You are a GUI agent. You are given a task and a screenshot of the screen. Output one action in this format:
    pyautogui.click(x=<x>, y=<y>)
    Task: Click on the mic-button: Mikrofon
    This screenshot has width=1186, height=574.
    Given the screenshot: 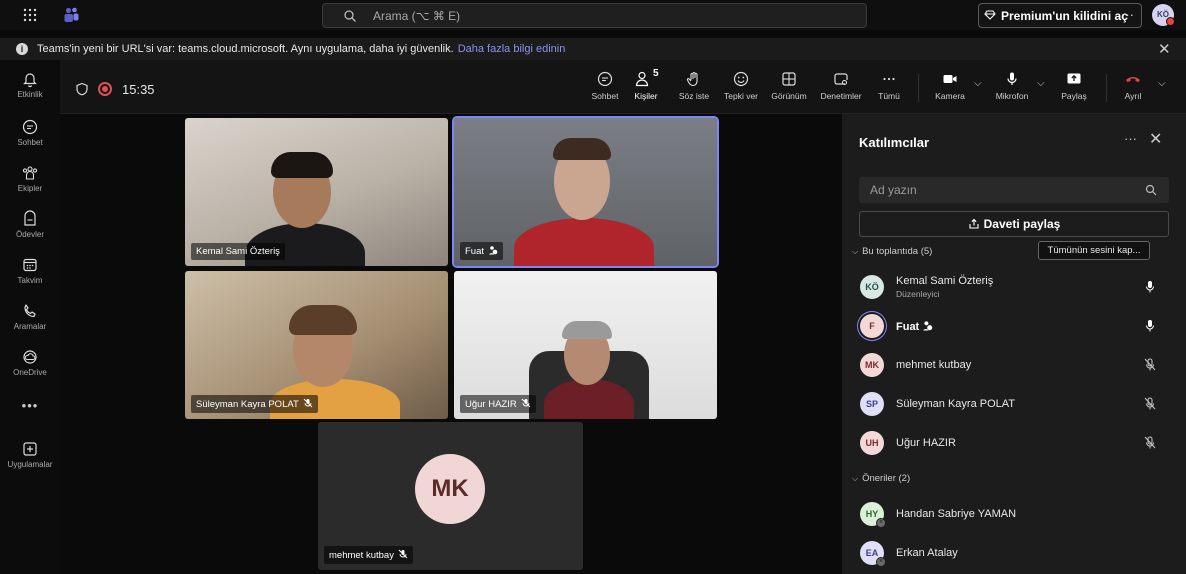 What is the action you would take?
    pyautogui.click(x=1012, y=85)
    